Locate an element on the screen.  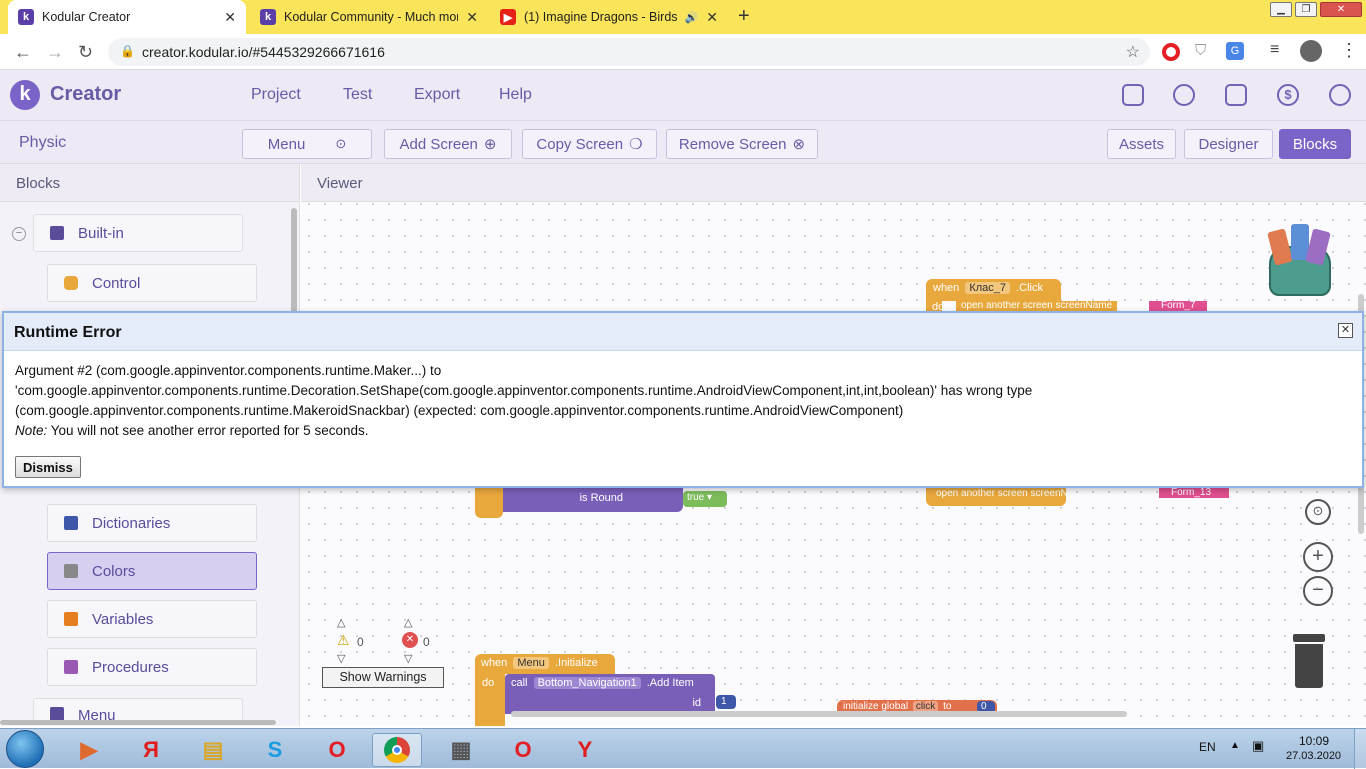
tab-youtube: ▶ (1) Imagine Dragons - Birds ( 🔊 ✕ is located at coordinates (609, 17).